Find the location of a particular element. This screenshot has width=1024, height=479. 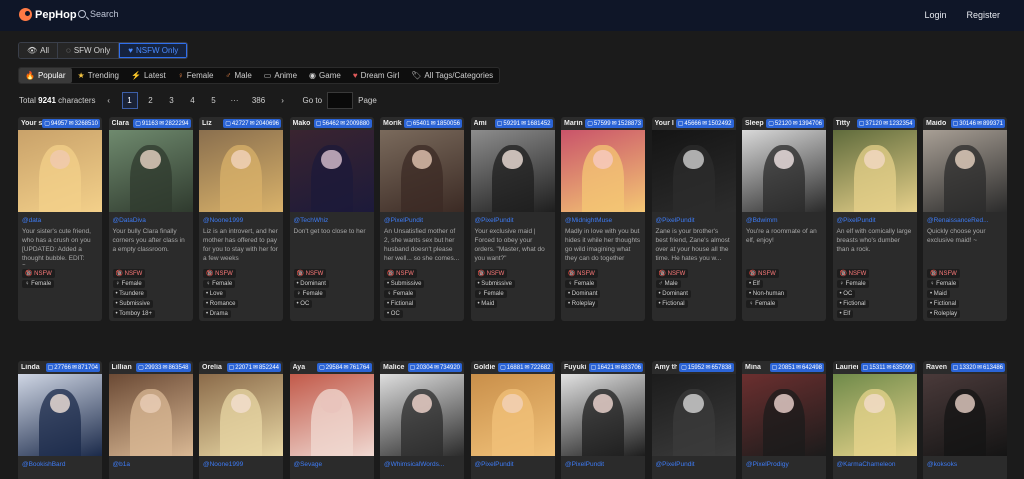

character-card: Linda ▢ 27766 ✉ 871704 @BookishBard is located at coordinates (60, 420).